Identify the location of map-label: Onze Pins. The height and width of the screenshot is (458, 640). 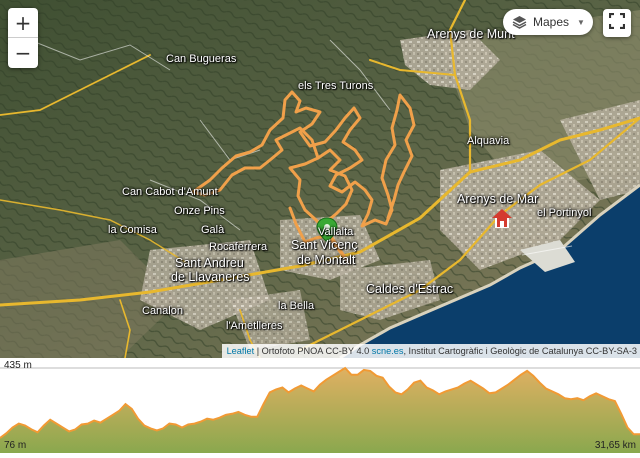
(199, 211).